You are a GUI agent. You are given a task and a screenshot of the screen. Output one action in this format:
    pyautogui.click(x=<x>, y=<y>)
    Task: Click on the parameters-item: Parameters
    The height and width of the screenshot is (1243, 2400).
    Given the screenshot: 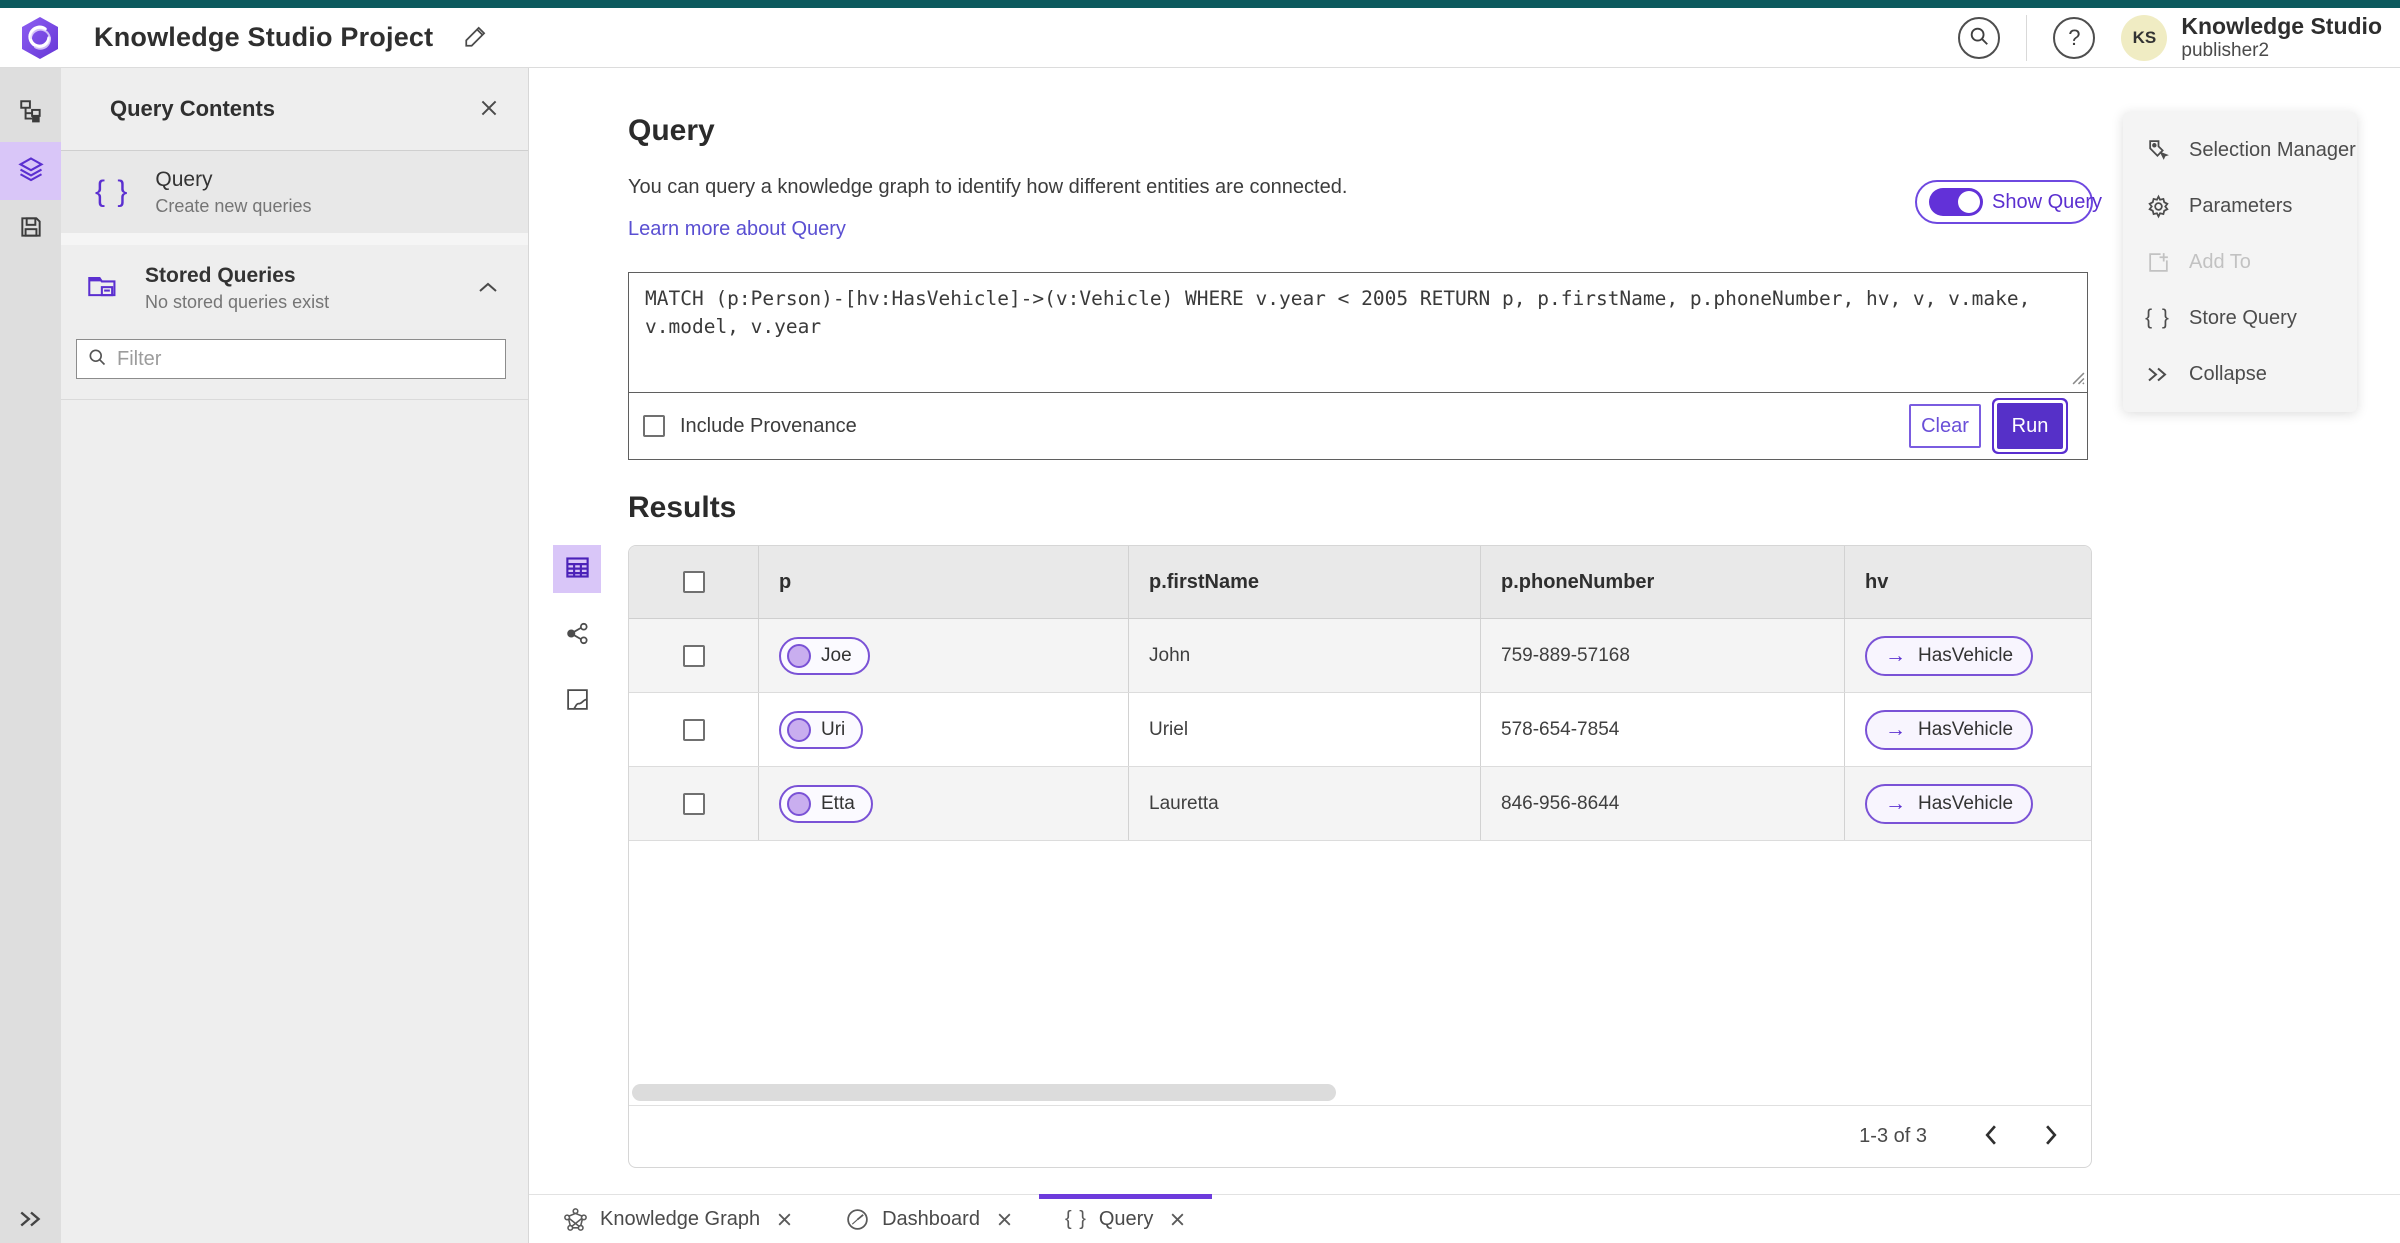 What is the action you would take?
    pyautogui.click(x=2240, y=206)
    